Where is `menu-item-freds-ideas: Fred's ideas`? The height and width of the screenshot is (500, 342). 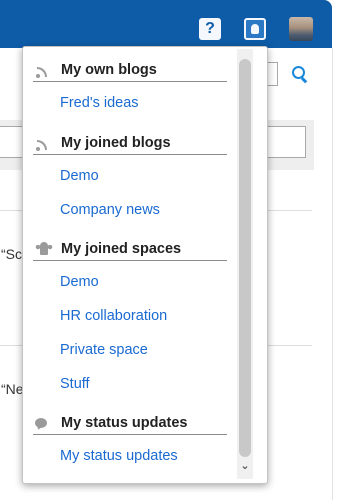
menu-item-freds-ideas: Fred's ideas is located at coordinates (99, 103).